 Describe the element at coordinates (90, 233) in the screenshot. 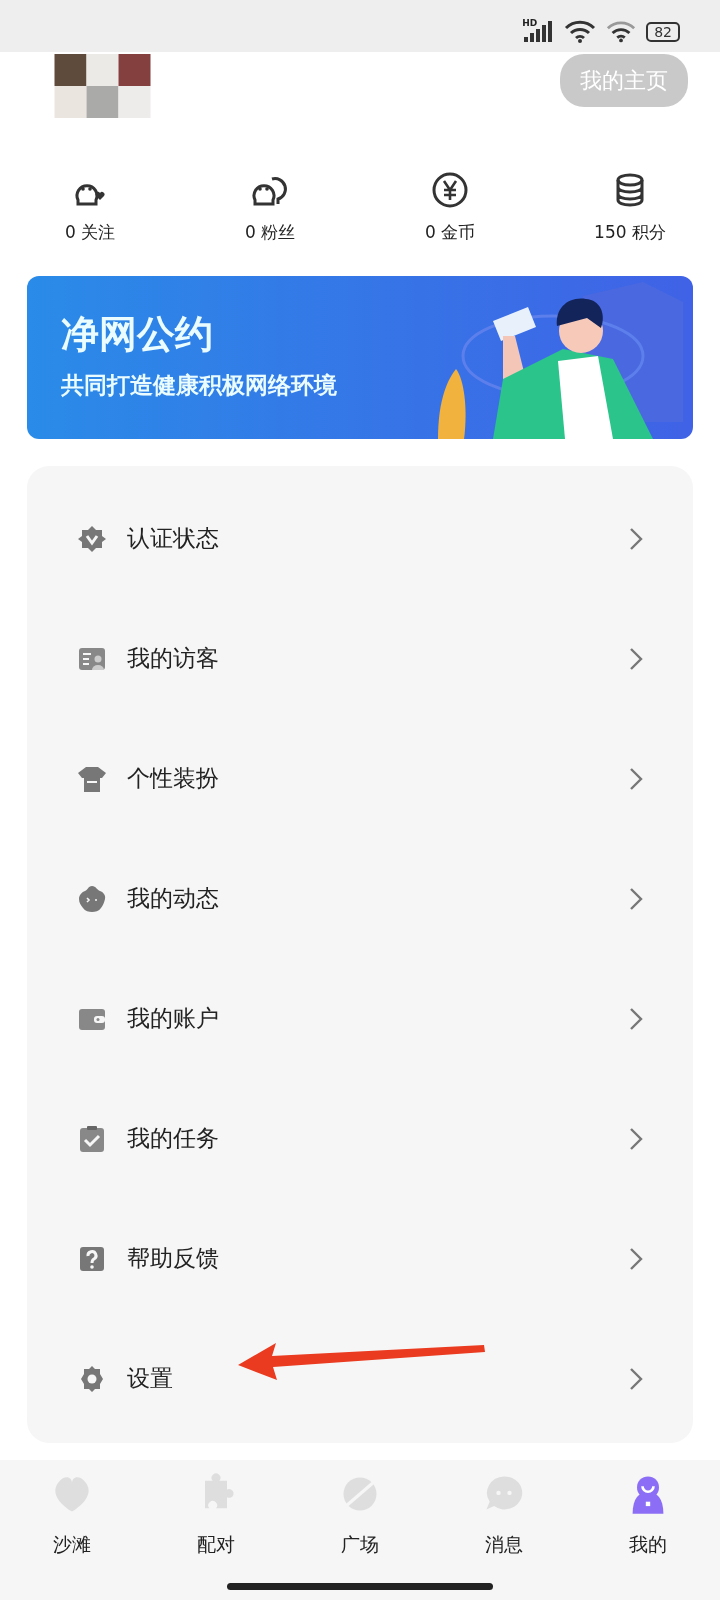

I see `stat-label: 0 关注` at that location.